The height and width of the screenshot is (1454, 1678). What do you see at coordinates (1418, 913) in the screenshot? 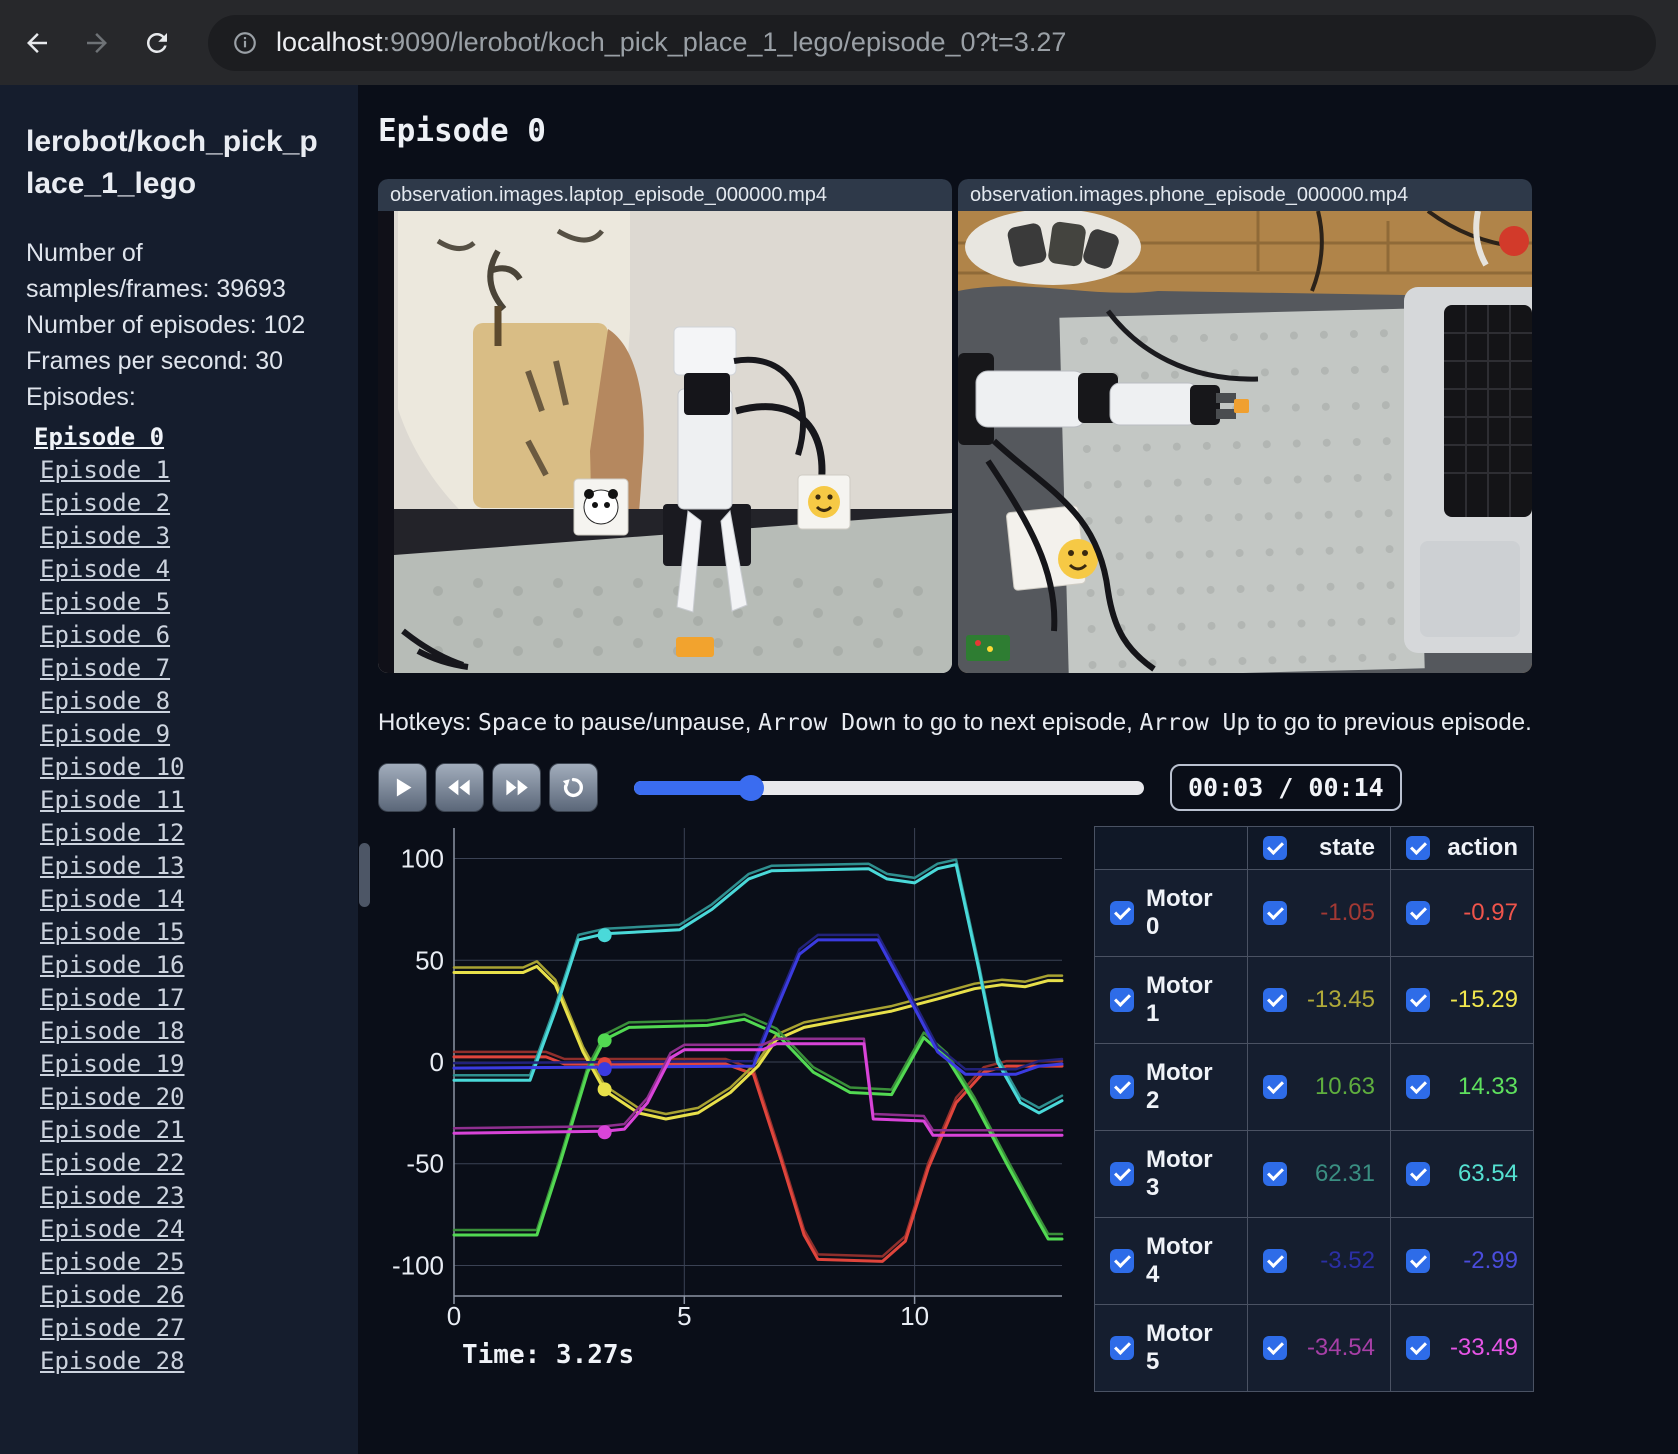
I see `motor-0-action-checkbox` at bounding box center [1418, 913].